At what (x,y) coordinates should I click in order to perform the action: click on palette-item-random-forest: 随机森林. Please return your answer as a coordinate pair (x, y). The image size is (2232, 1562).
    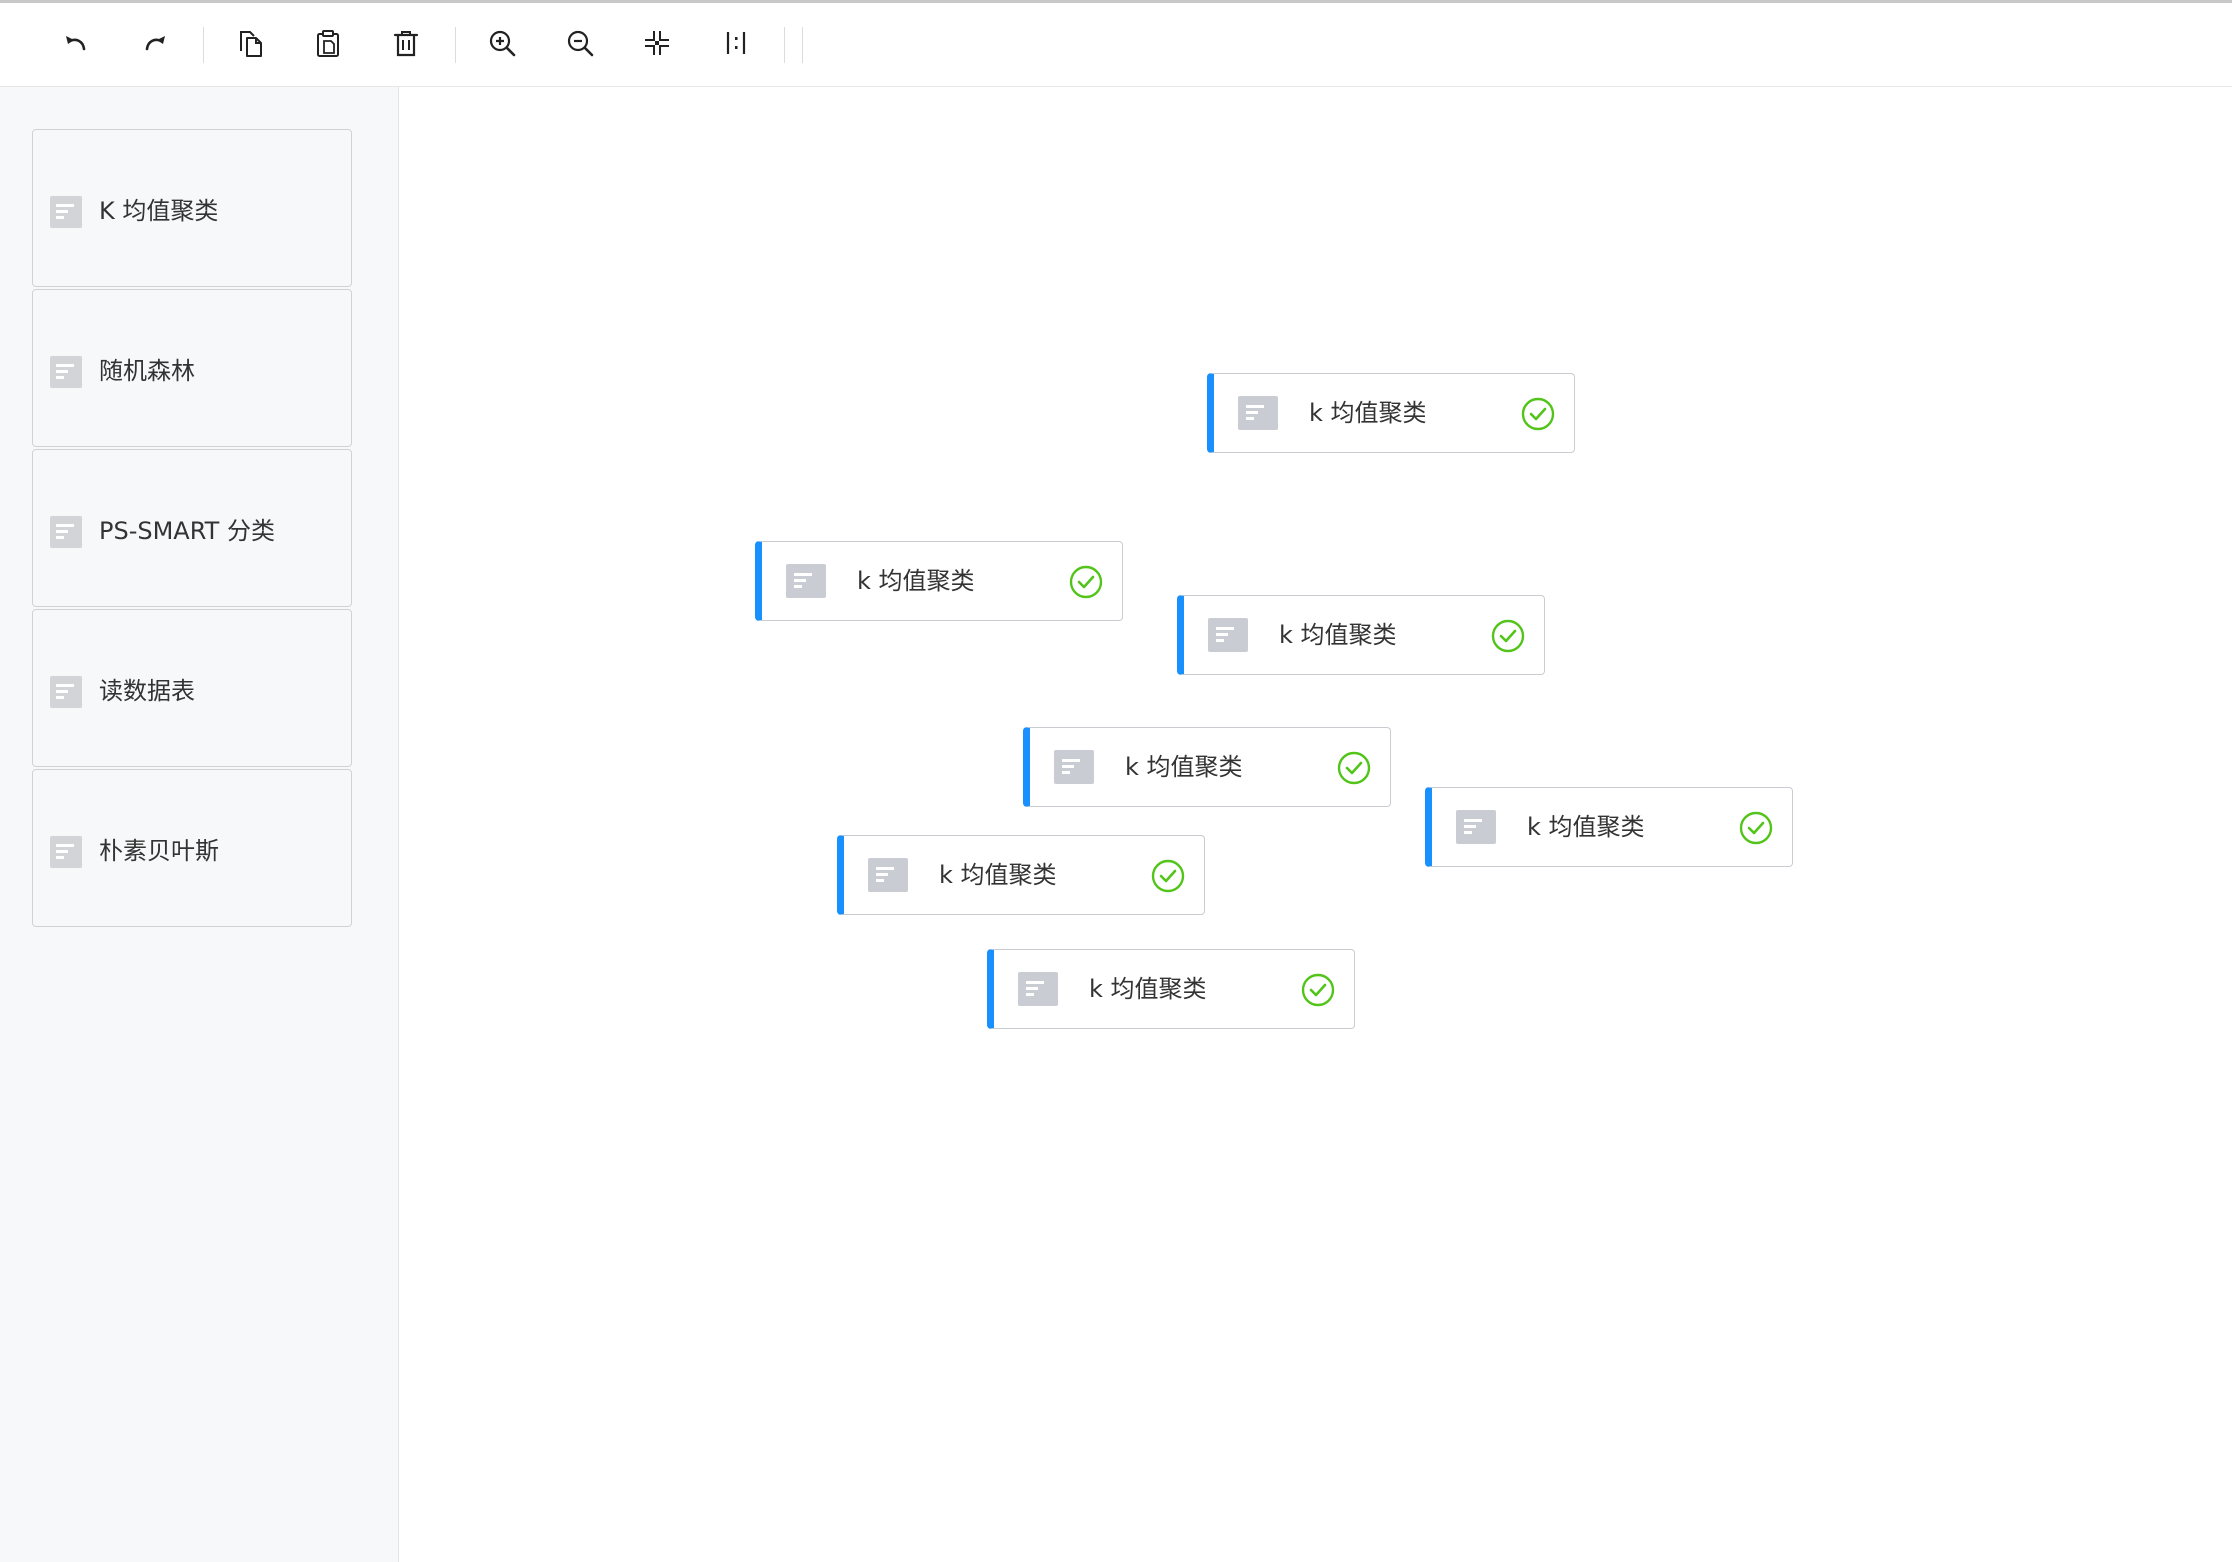
    Looking at the image, I should click on (192, 368).